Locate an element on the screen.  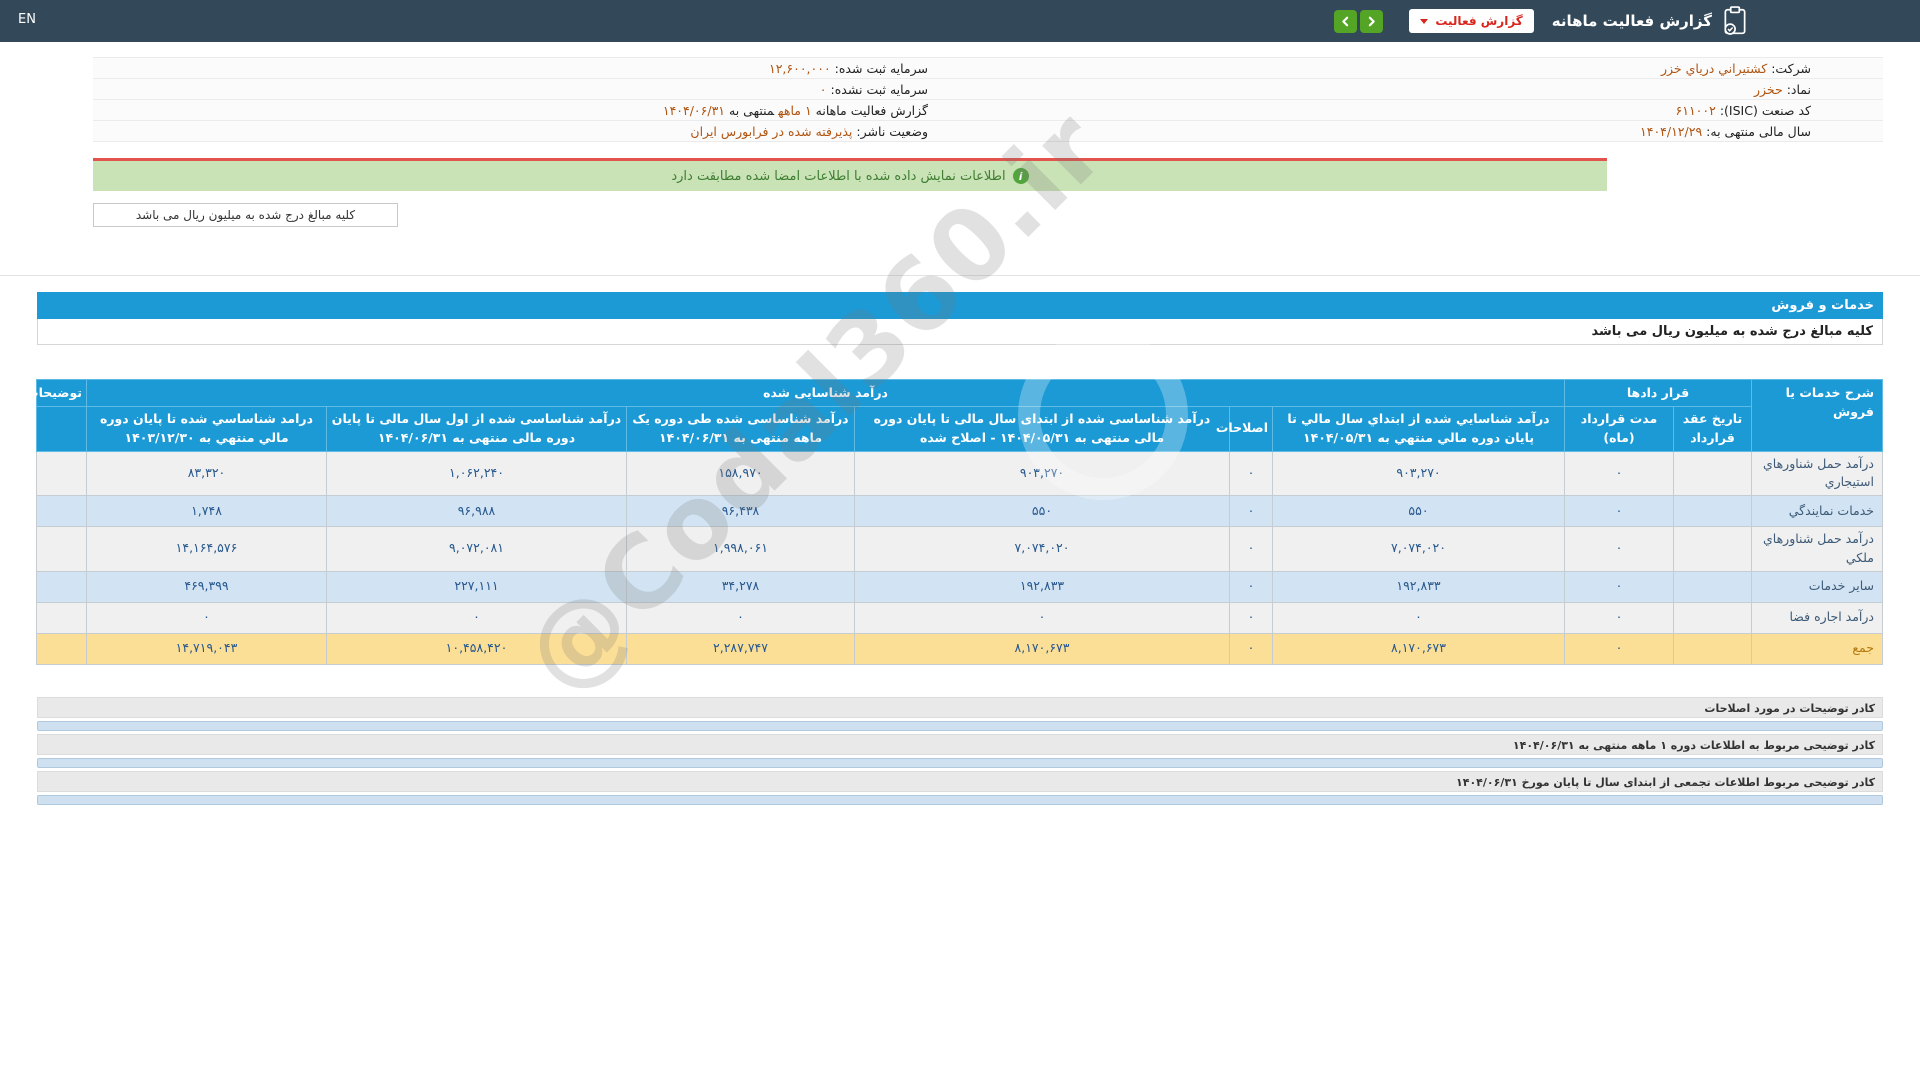
language-link-en: EN is located at coordinates (27, 19).